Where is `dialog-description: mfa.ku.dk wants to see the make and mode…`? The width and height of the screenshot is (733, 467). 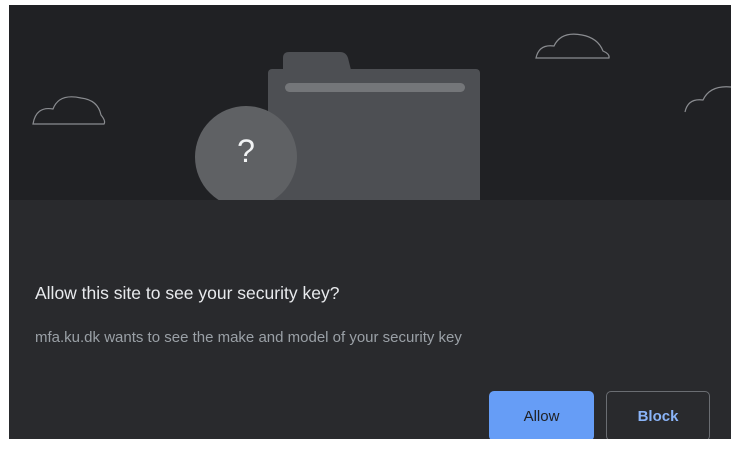 dialog-description: mfa.ku.dk wants to see the make and mode… is located at coordinates (248, 337).